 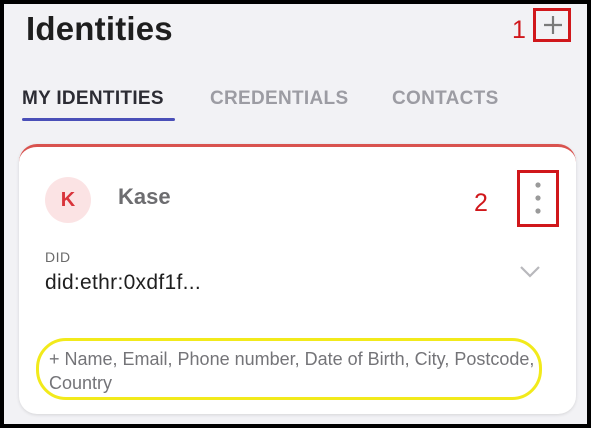 I want to click on tab-credentials: CREDENTIALS, so click(x=279, y=99).